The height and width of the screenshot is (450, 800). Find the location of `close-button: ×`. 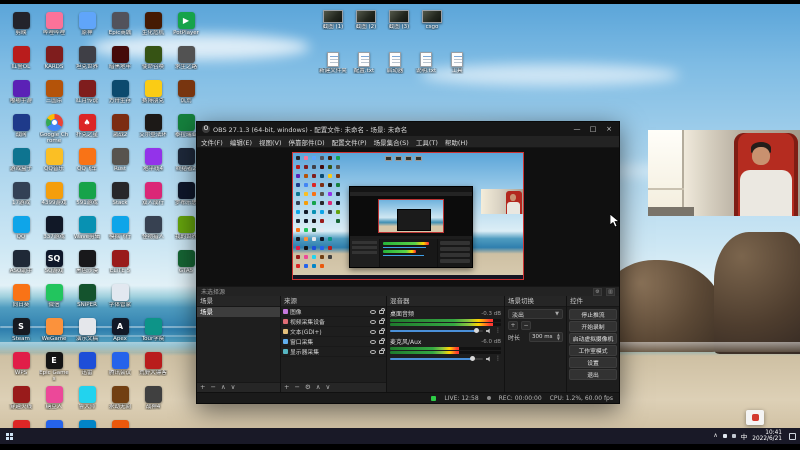

close-button: × is located at coordinates (609, 129).